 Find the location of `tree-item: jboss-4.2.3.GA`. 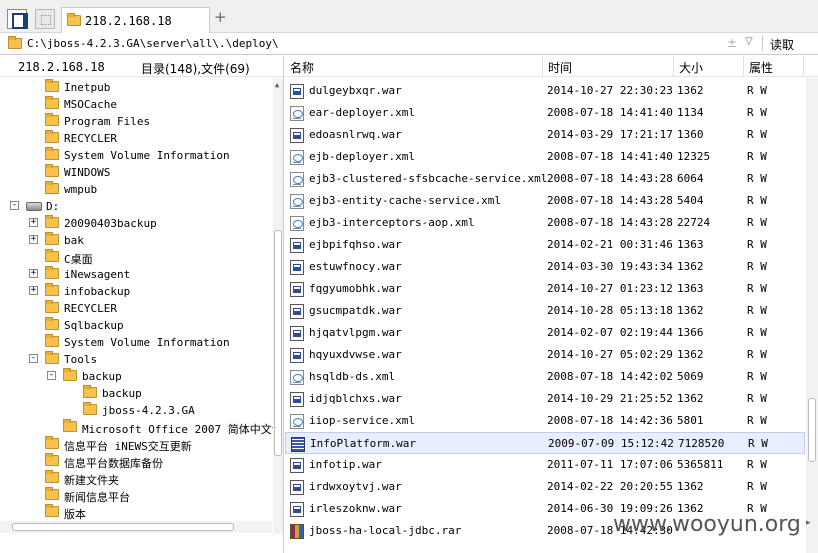

tree-item: jboss-4.2.3.GA is located at coordinates (135, 410).